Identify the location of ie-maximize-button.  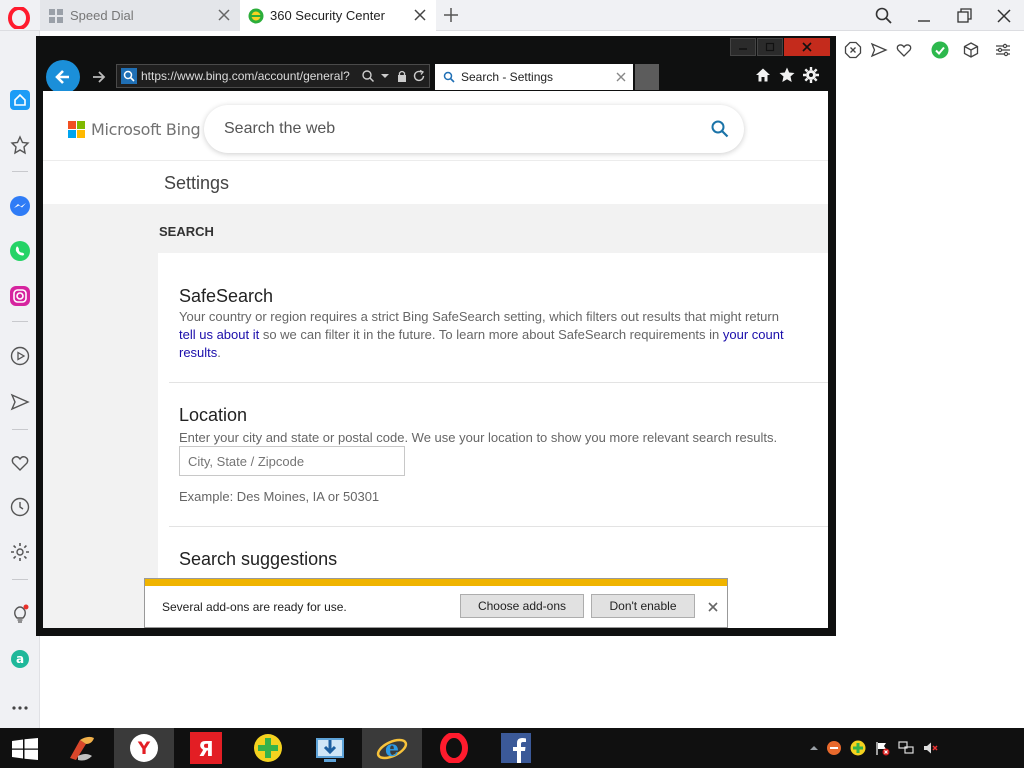
(770, 47).